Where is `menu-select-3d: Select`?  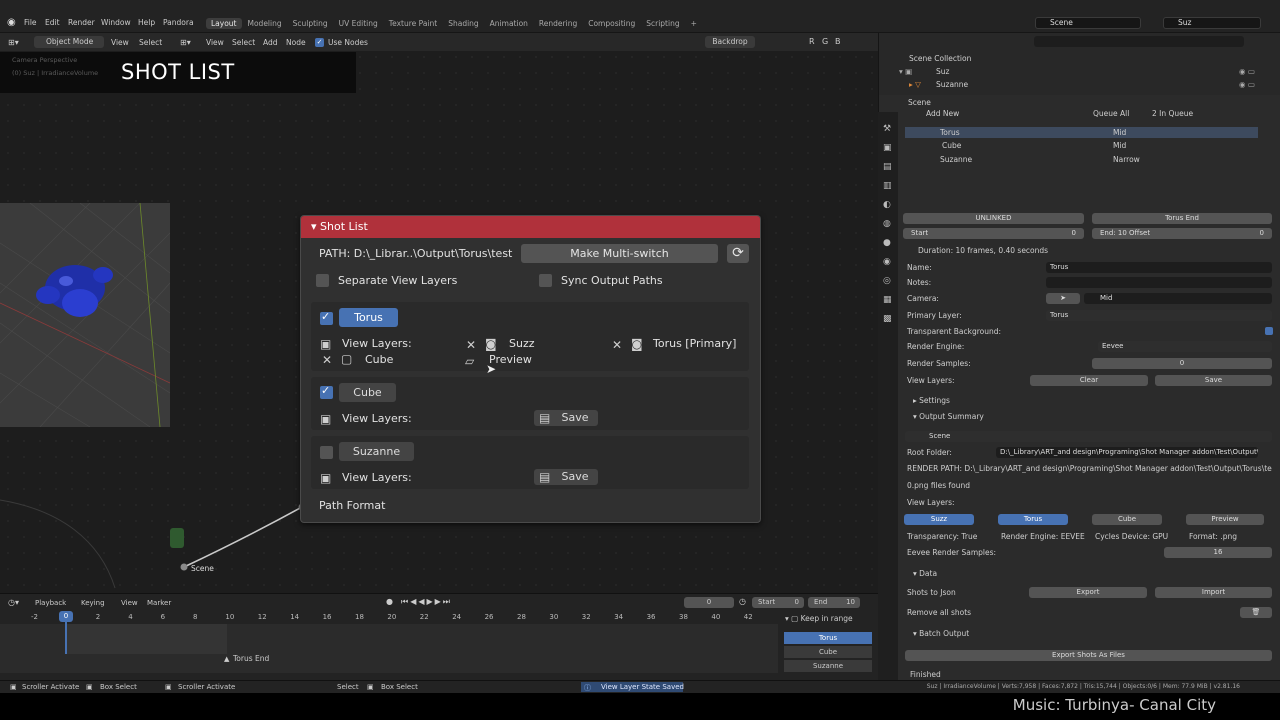 menu-select-3d: Select is located at coordinates (150, 42).